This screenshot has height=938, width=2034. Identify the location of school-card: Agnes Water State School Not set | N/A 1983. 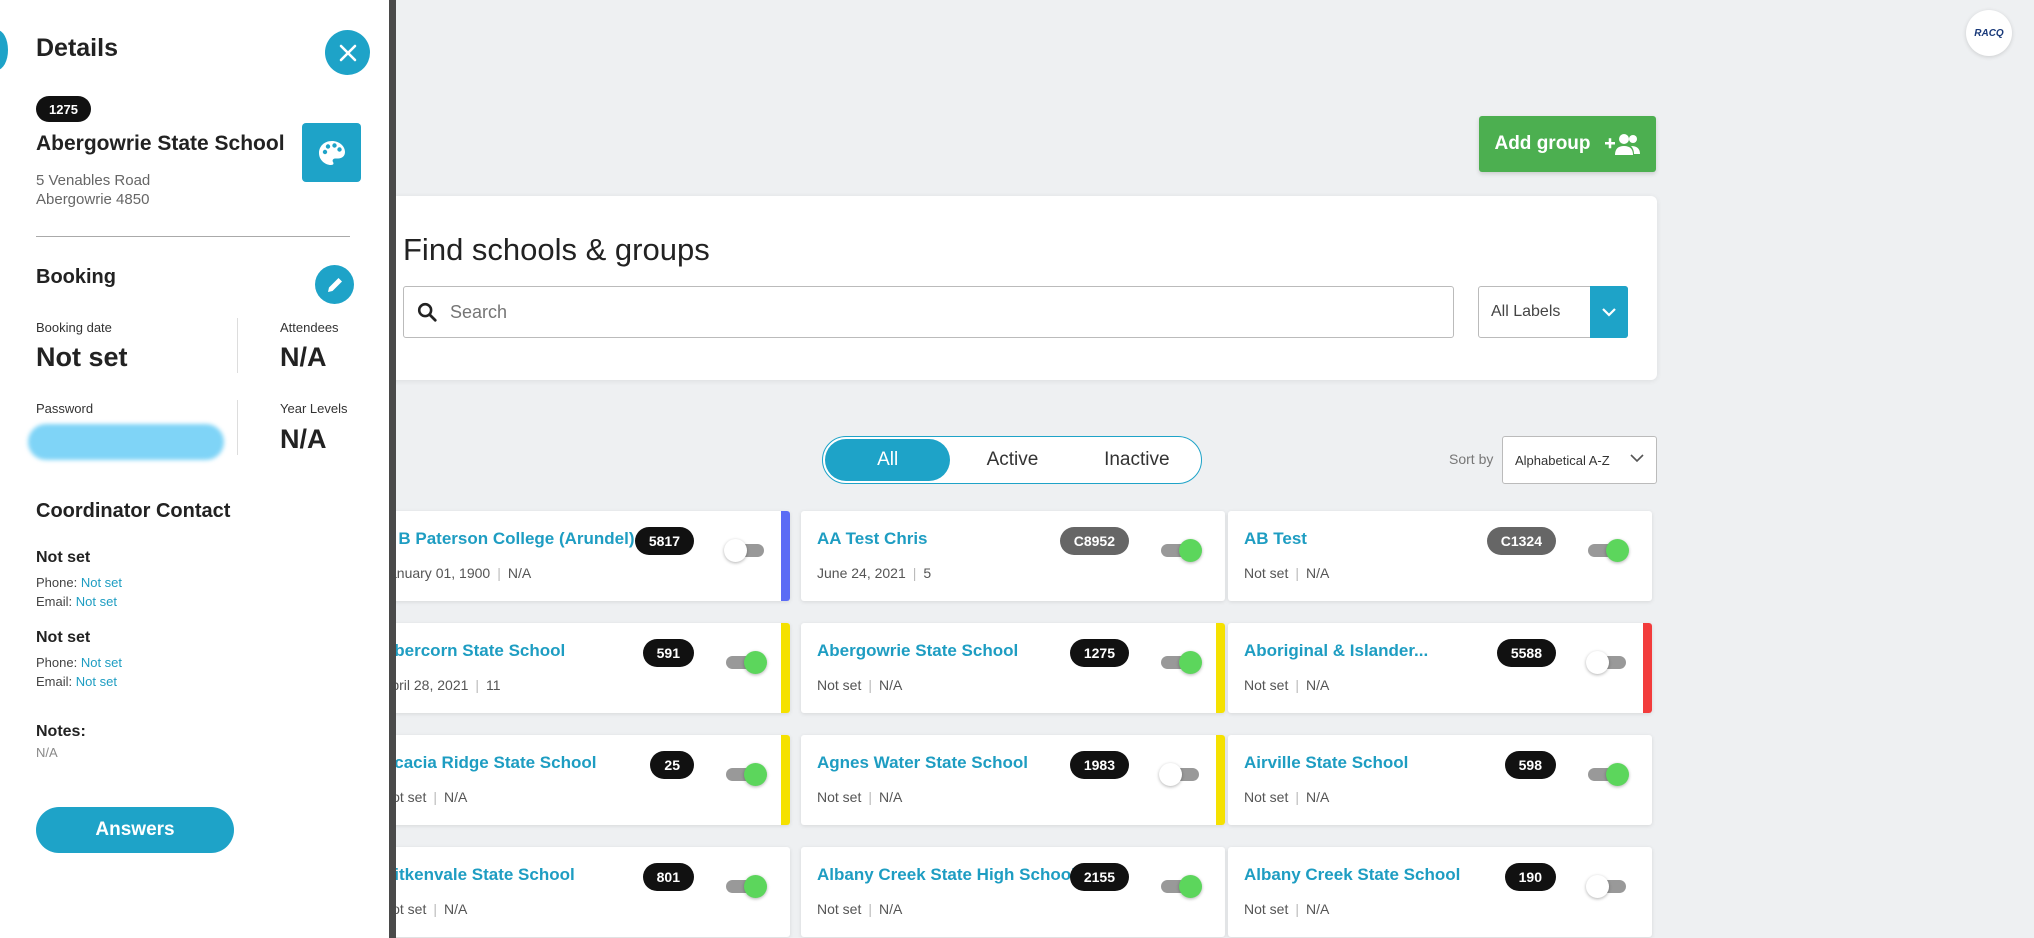
(1013, 780).